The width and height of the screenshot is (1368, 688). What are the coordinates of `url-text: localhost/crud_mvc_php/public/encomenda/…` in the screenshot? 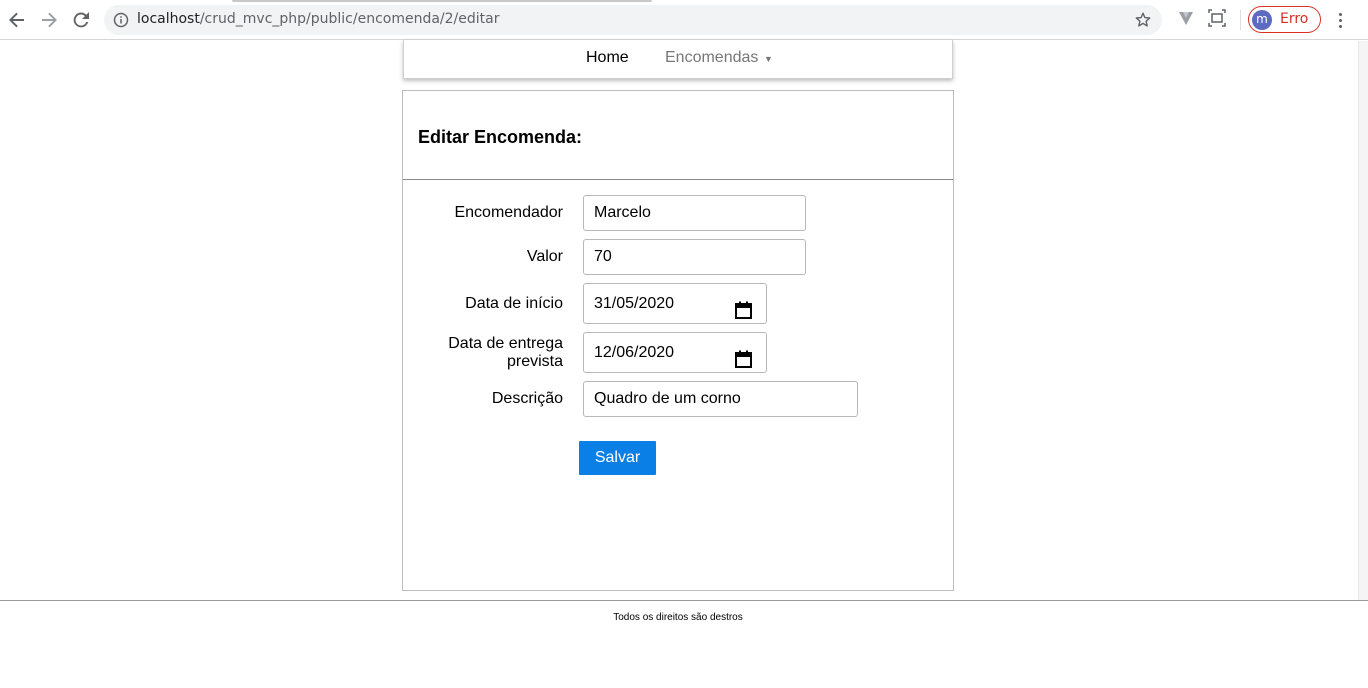 It's located at (318, 19).